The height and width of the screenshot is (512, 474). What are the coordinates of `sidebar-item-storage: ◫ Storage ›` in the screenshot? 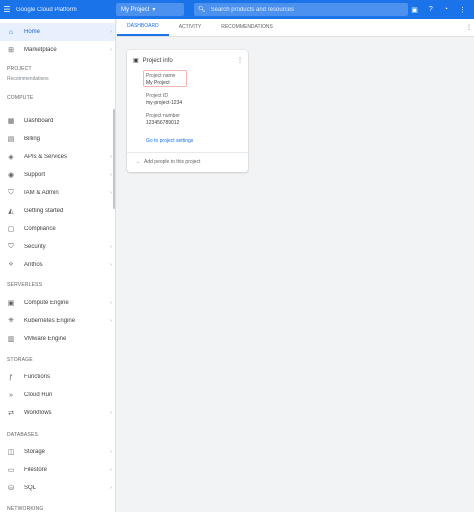 It's located at (57, 452).